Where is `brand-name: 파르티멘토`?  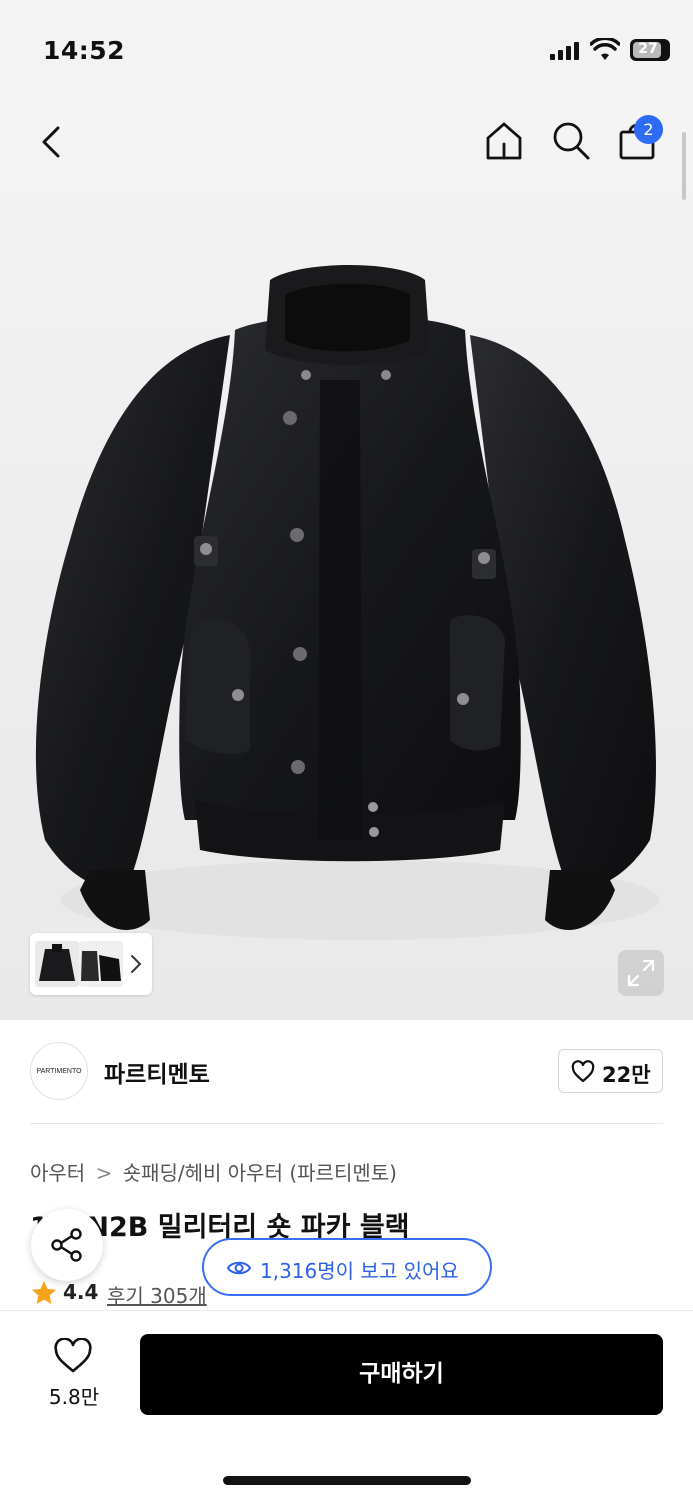 brand-name: 파르티멘토 is located at coordinates (157, 1072).